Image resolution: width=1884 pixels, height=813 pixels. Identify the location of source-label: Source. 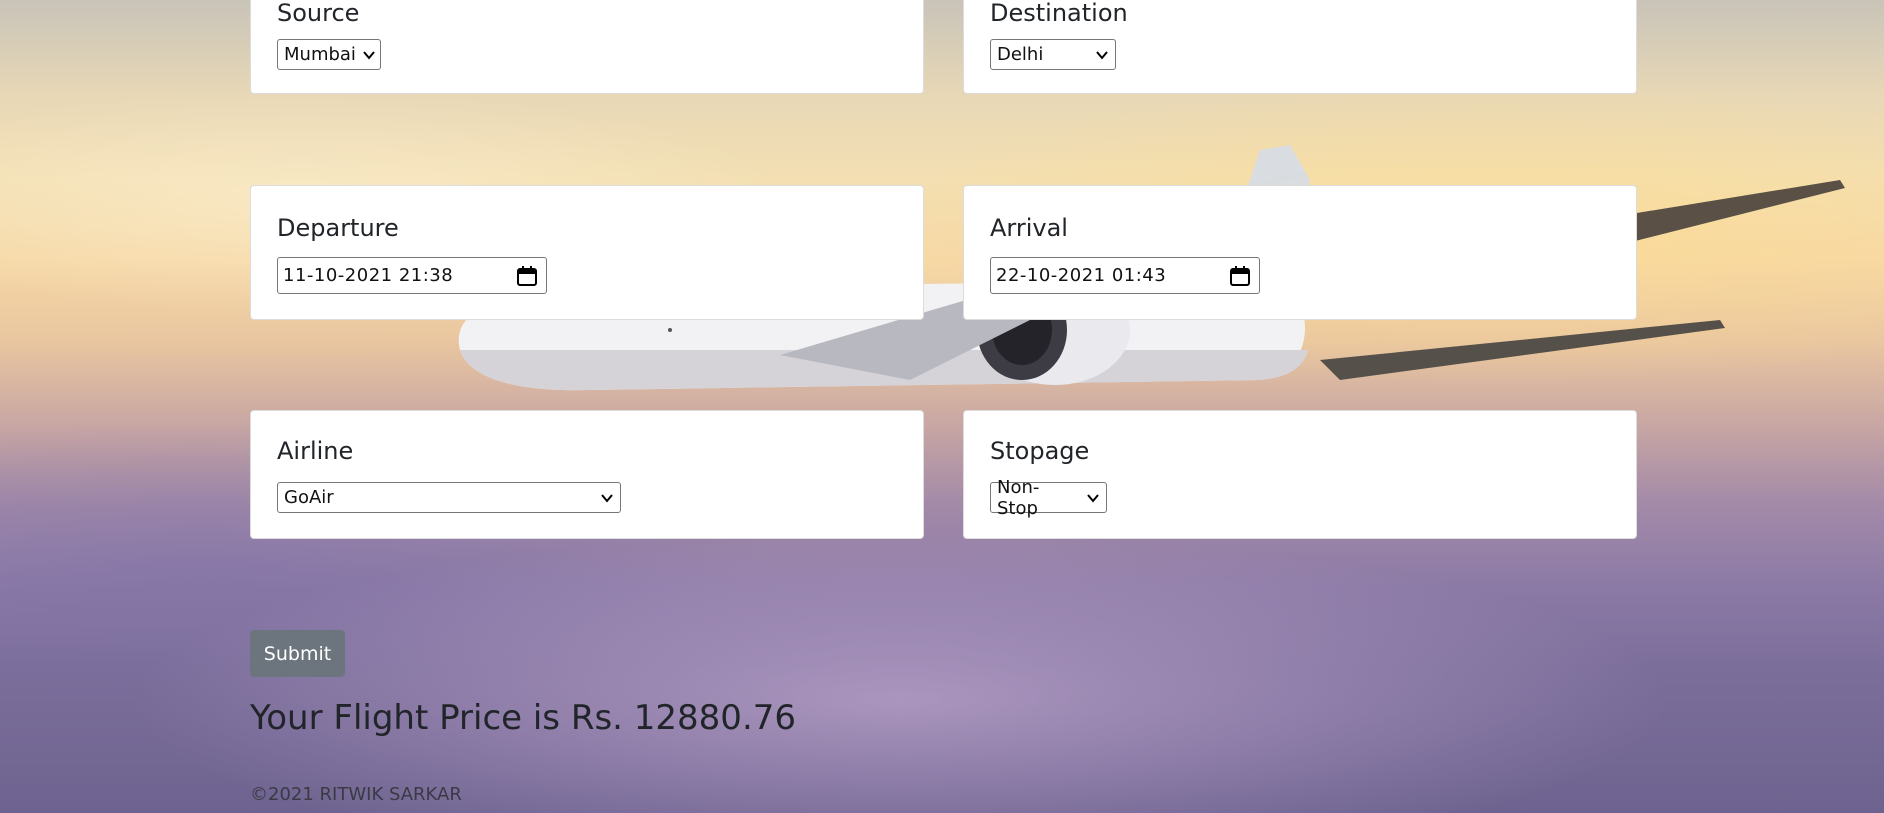
(318, 13).